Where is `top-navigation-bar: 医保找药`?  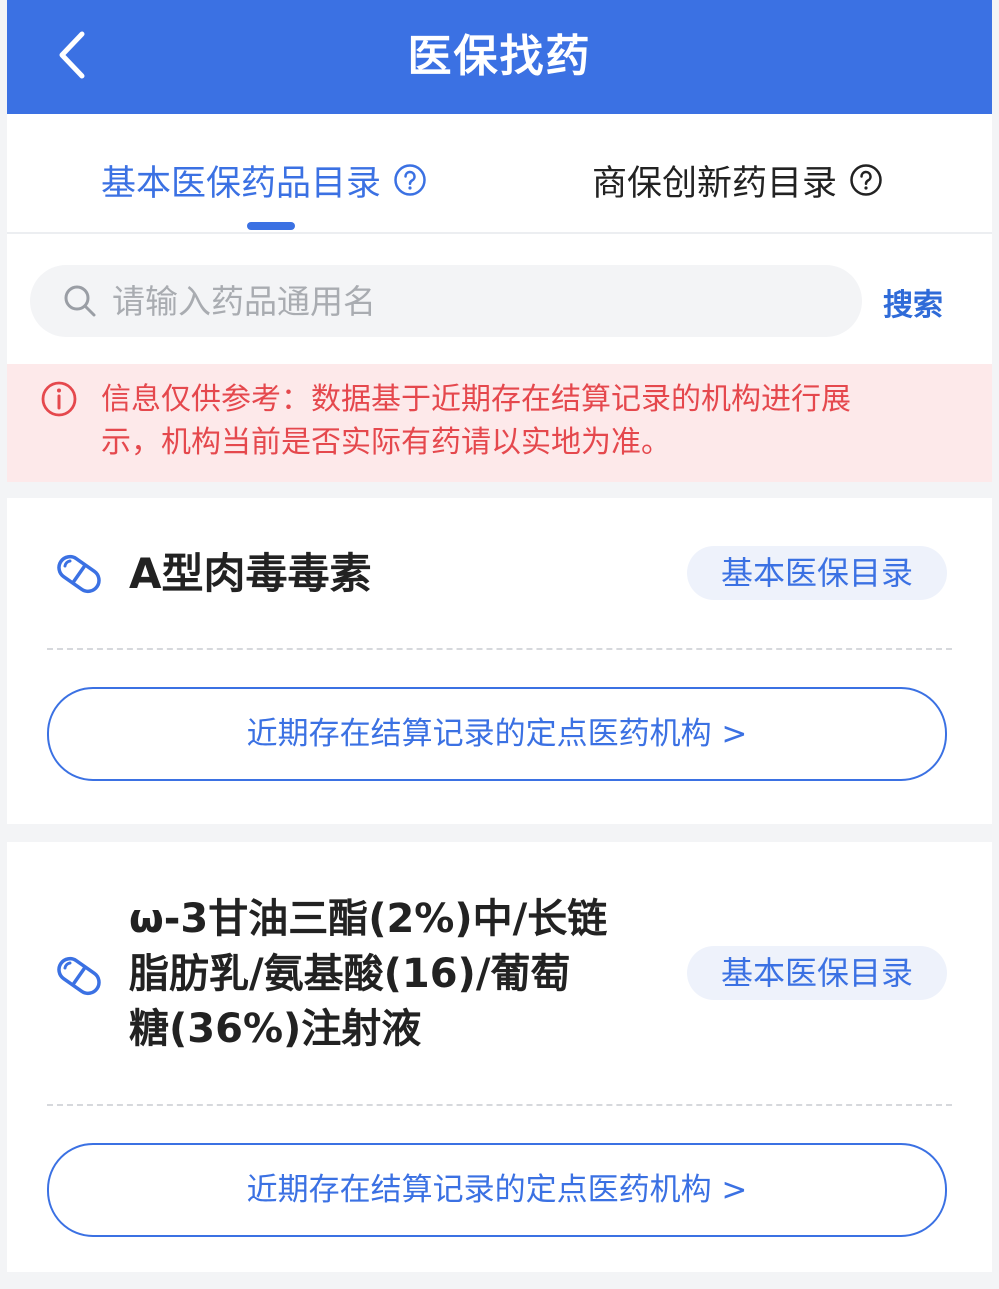
top-navigation-bar: 医保找药 is located at coordinates (499, 57).